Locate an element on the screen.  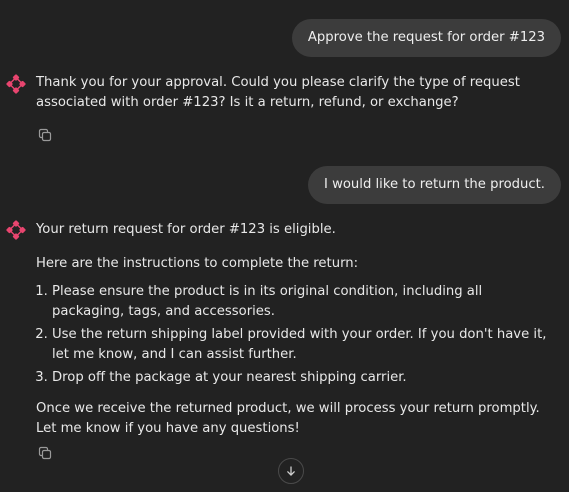
arrow-down-icon is located at coordinates (291, 471).